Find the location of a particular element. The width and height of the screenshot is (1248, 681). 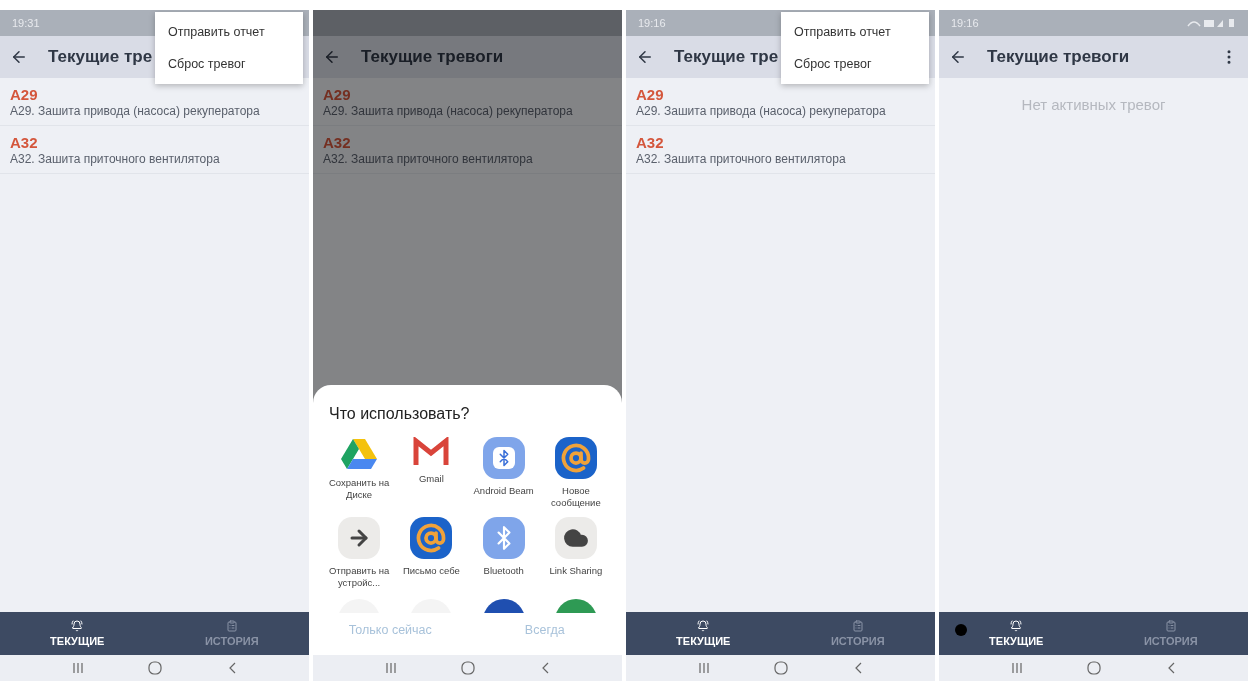

cloud-icon is located at coordinates (575, 537).